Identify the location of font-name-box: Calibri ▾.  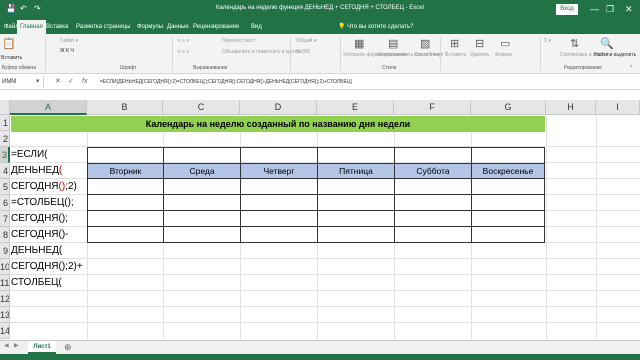
(69, 41).